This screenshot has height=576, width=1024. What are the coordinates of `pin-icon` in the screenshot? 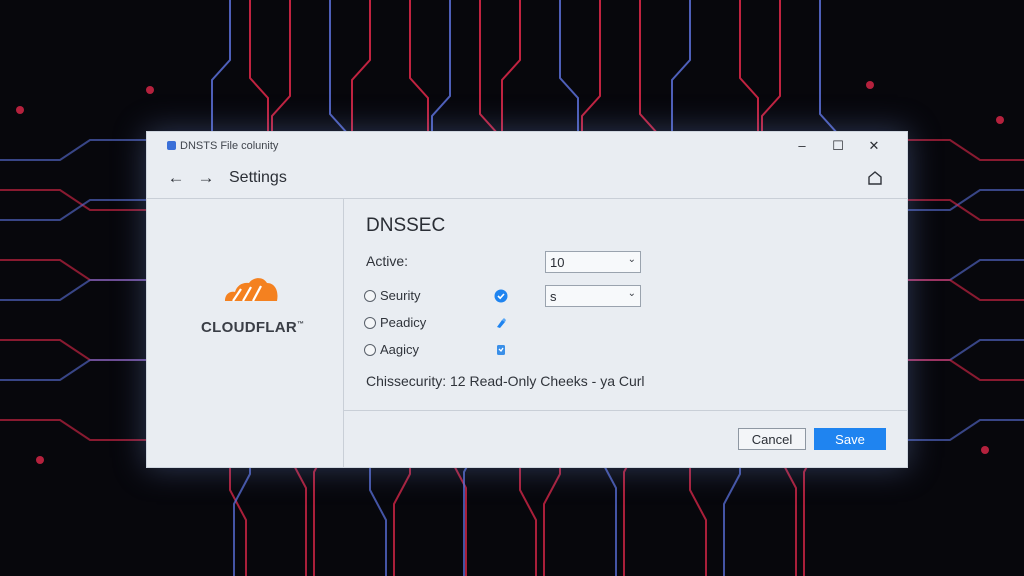 It's located at (501, 323).